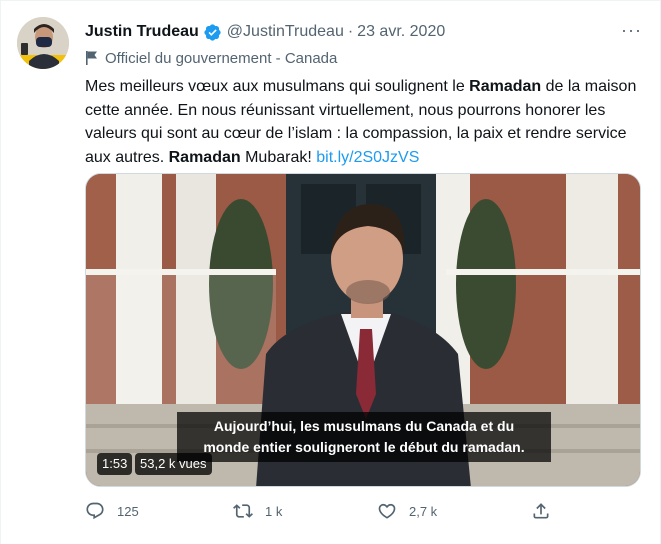  I want to click on like-button: 2,7 k, so click(407, 511).